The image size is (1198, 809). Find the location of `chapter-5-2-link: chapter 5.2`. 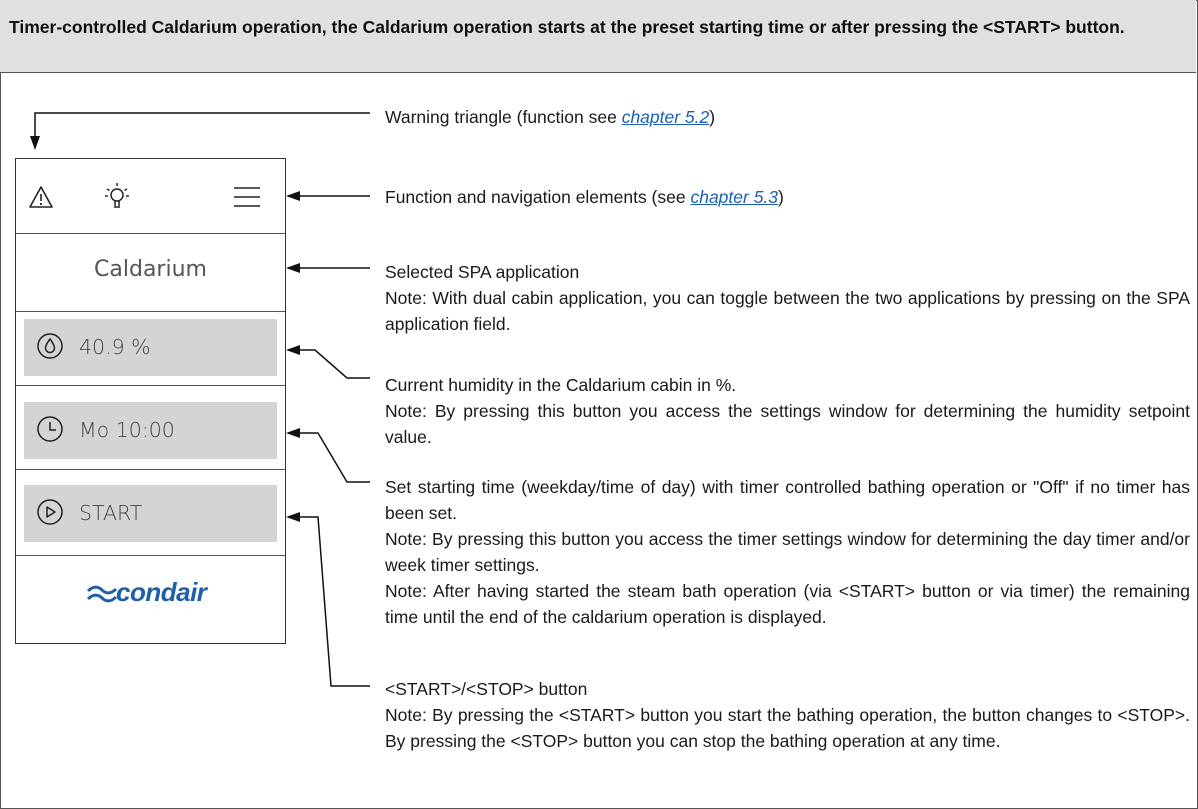

chapter-5-2-link: chapter 5.2 is located at coordinates (666, 117).